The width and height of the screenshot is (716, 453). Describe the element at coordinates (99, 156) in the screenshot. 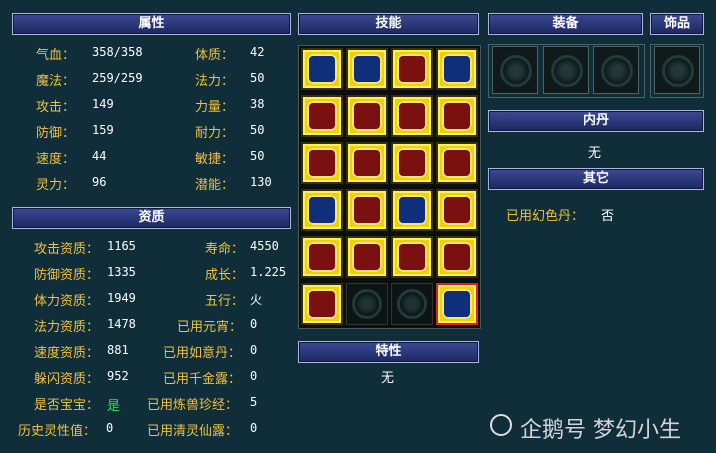

I see `attribute-value: 44` at that location.